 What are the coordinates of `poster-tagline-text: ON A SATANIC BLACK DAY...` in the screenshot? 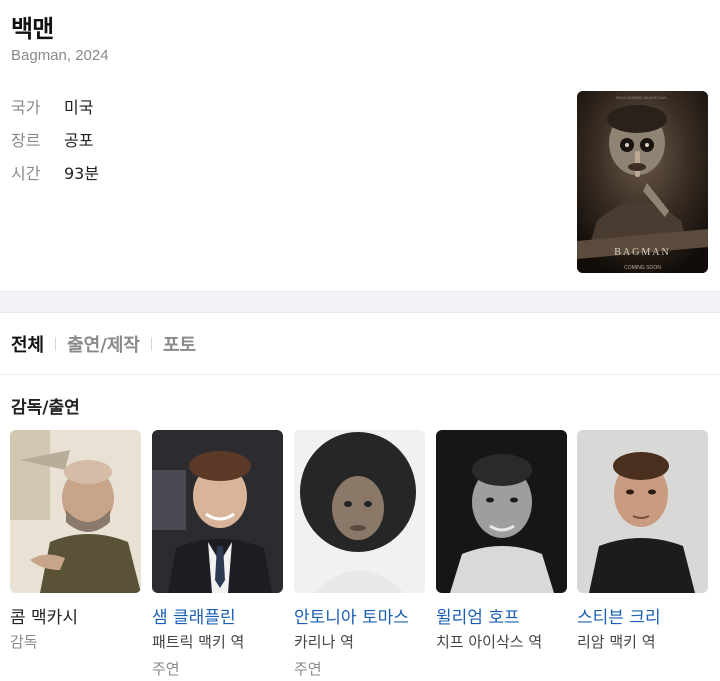 It's located at (642, 97).